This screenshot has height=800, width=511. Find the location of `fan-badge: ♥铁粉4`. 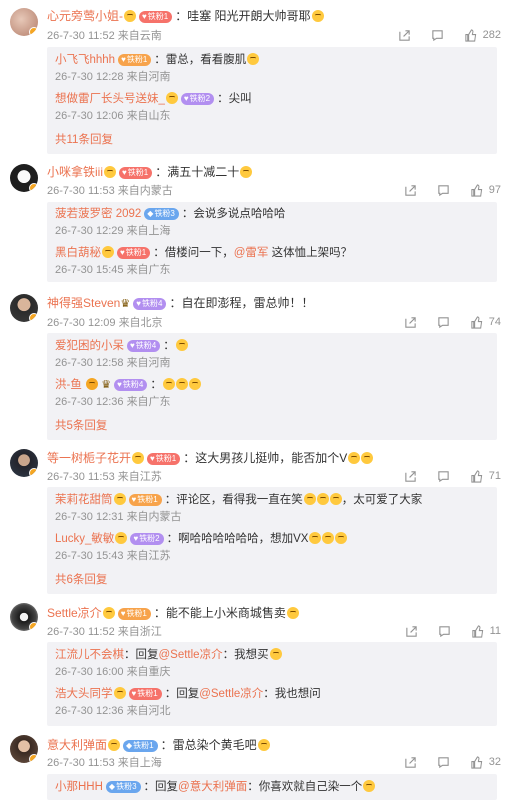

fan-badge: ♥铁粉4 is located at coordinates (150, 304).